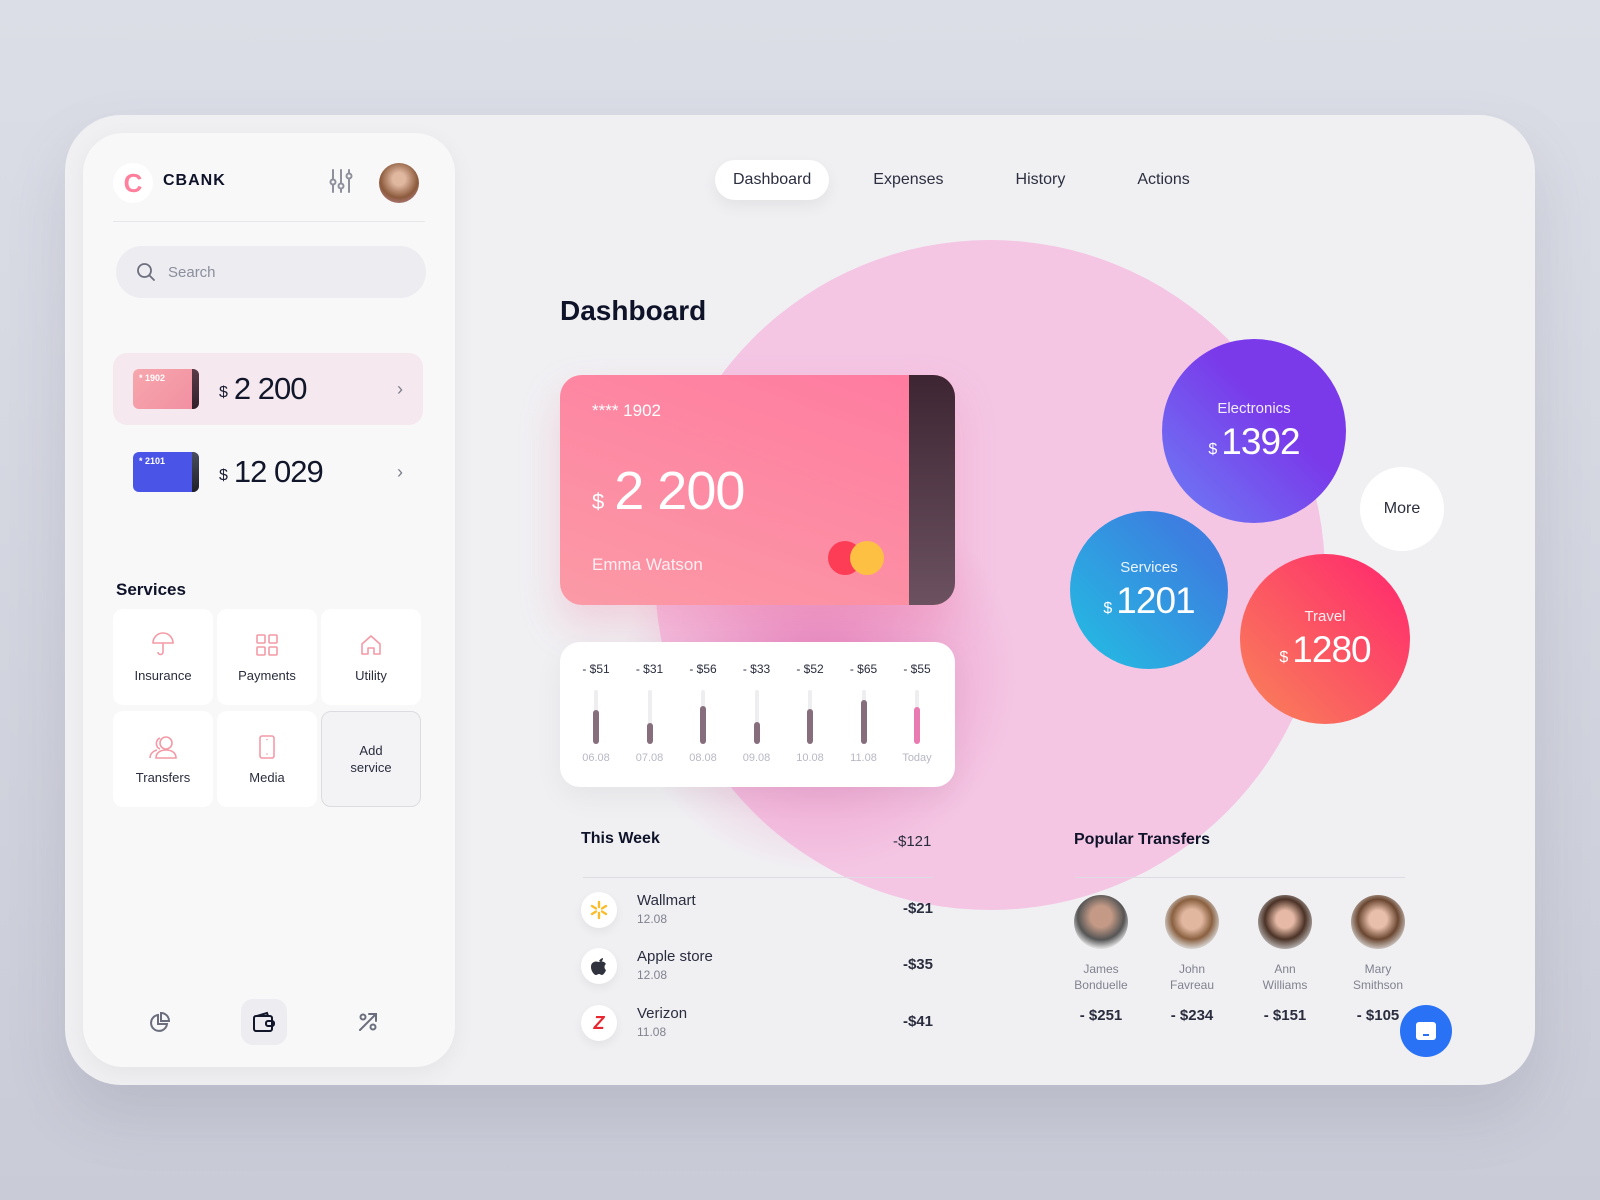 This screenshot has width=1600, height=1200. What do you see at coordinates (1254, 408) in the screenshot?
I see `category-label: Electronics` at bounding box center [1254, 408].